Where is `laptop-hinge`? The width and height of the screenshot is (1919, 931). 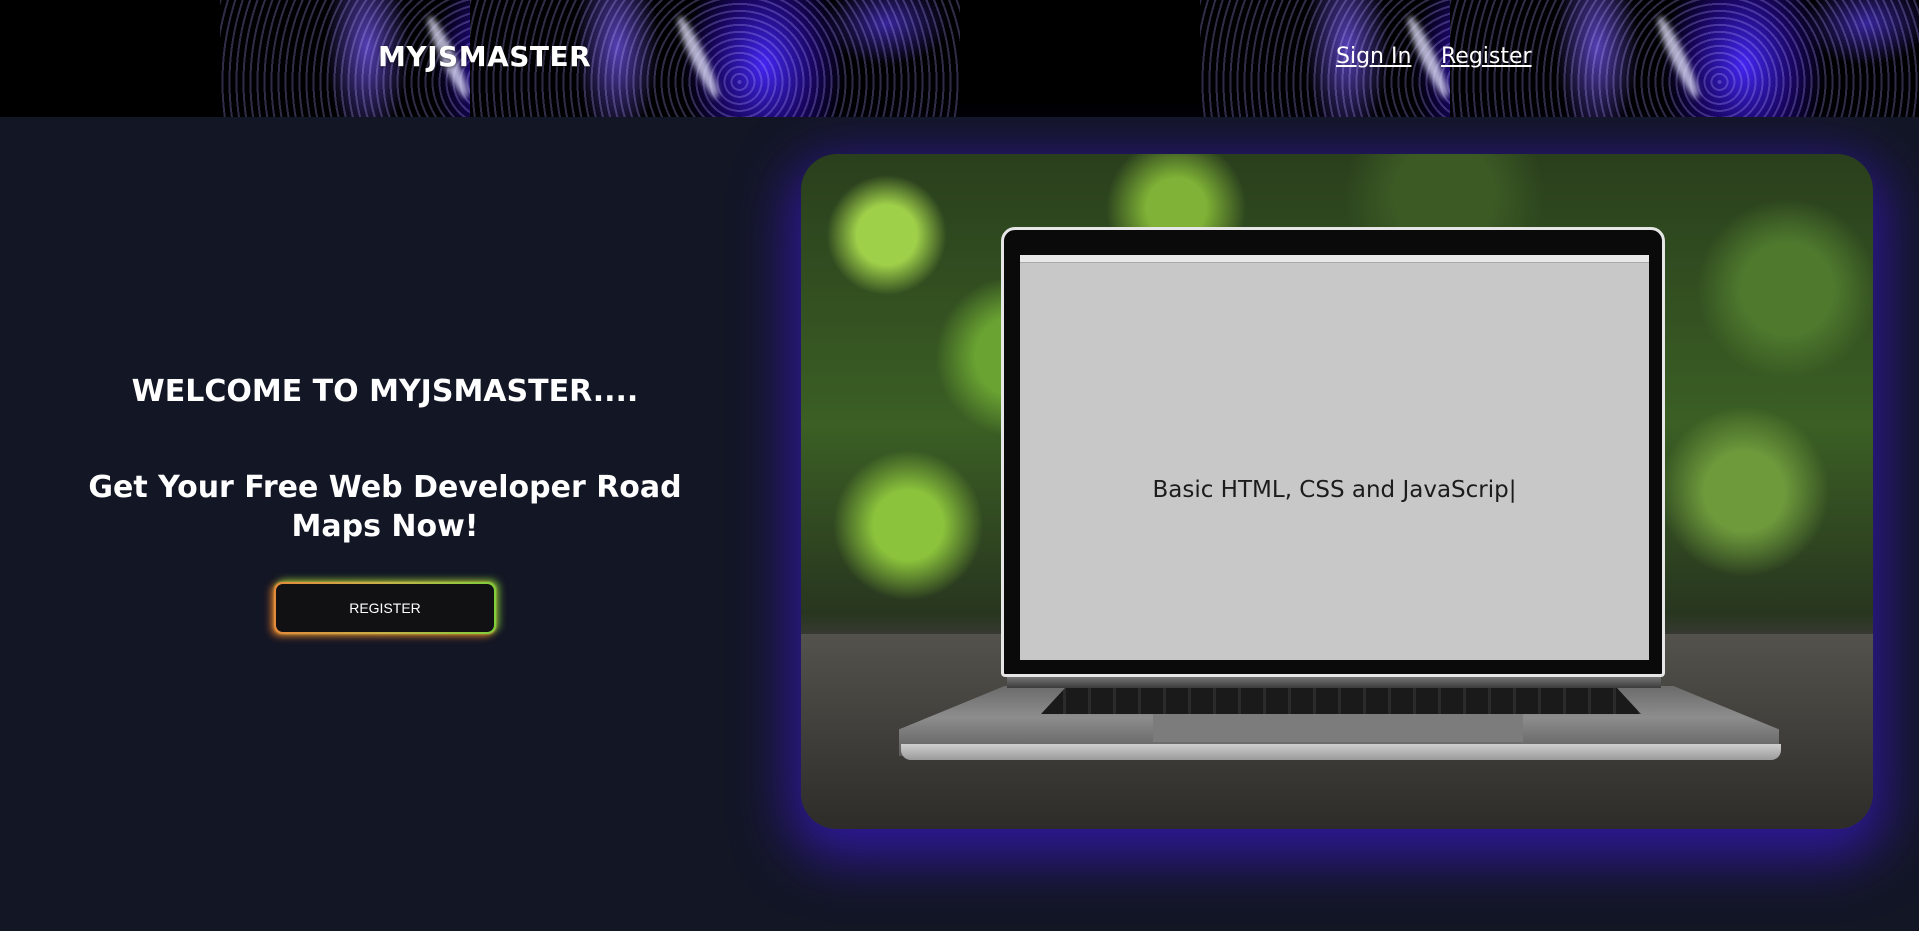 laptop-hinge is located at coordinates (1334, 682).